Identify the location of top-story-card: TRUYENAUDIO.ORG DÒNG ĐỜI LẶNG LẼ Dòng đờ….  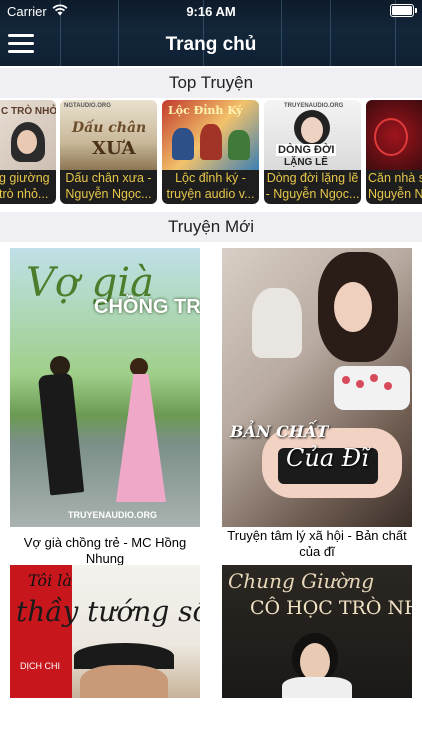
(312, 152).